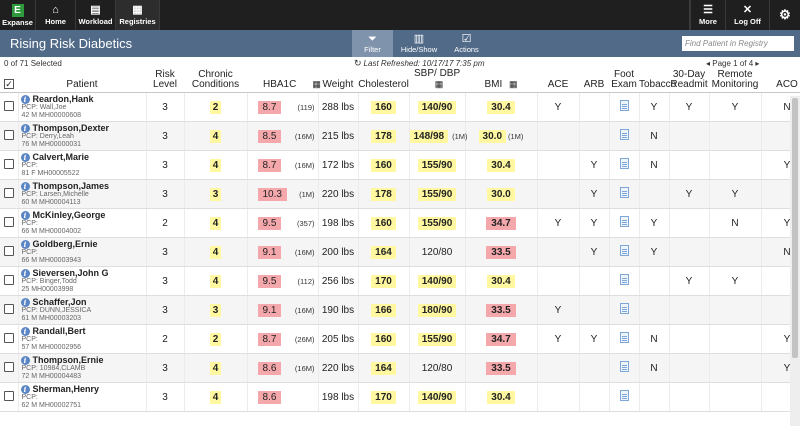  What do you see at coordinates (18, 15) in the screenshot?
I see `expanse-brand-button: E Expanse` at bounding box center [18, 15].